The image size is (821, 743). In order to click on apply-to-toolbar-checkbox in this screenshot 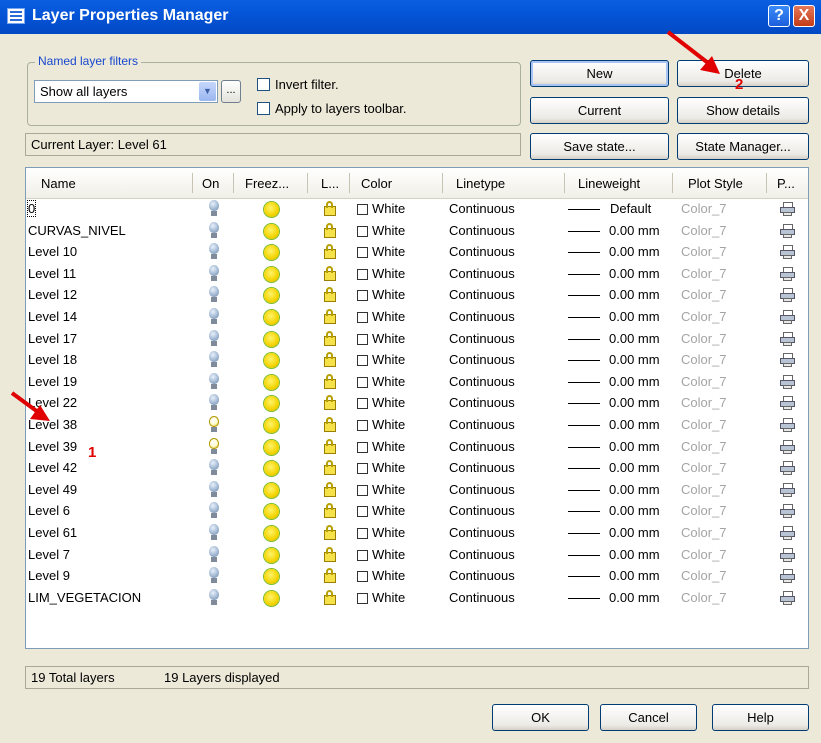, I will do `click(263, 108)`.